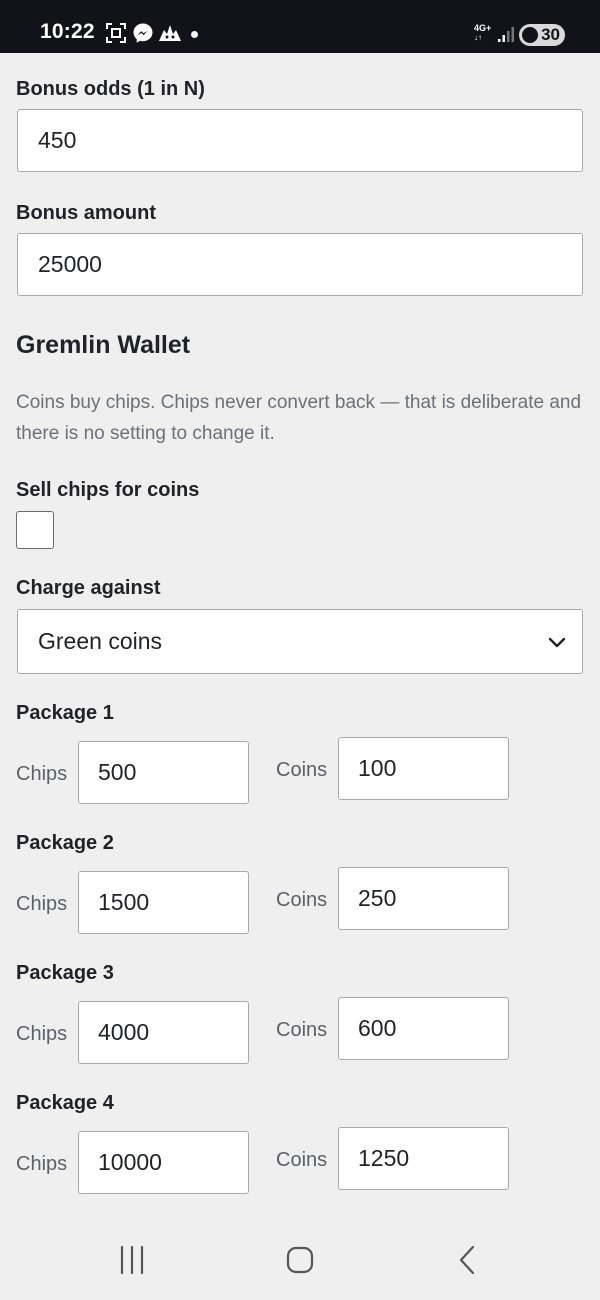  What do you see at coordinates (65, 713) in the screenshot?
I see `package-1-label: Package 1` at bounding box center [65, 713].